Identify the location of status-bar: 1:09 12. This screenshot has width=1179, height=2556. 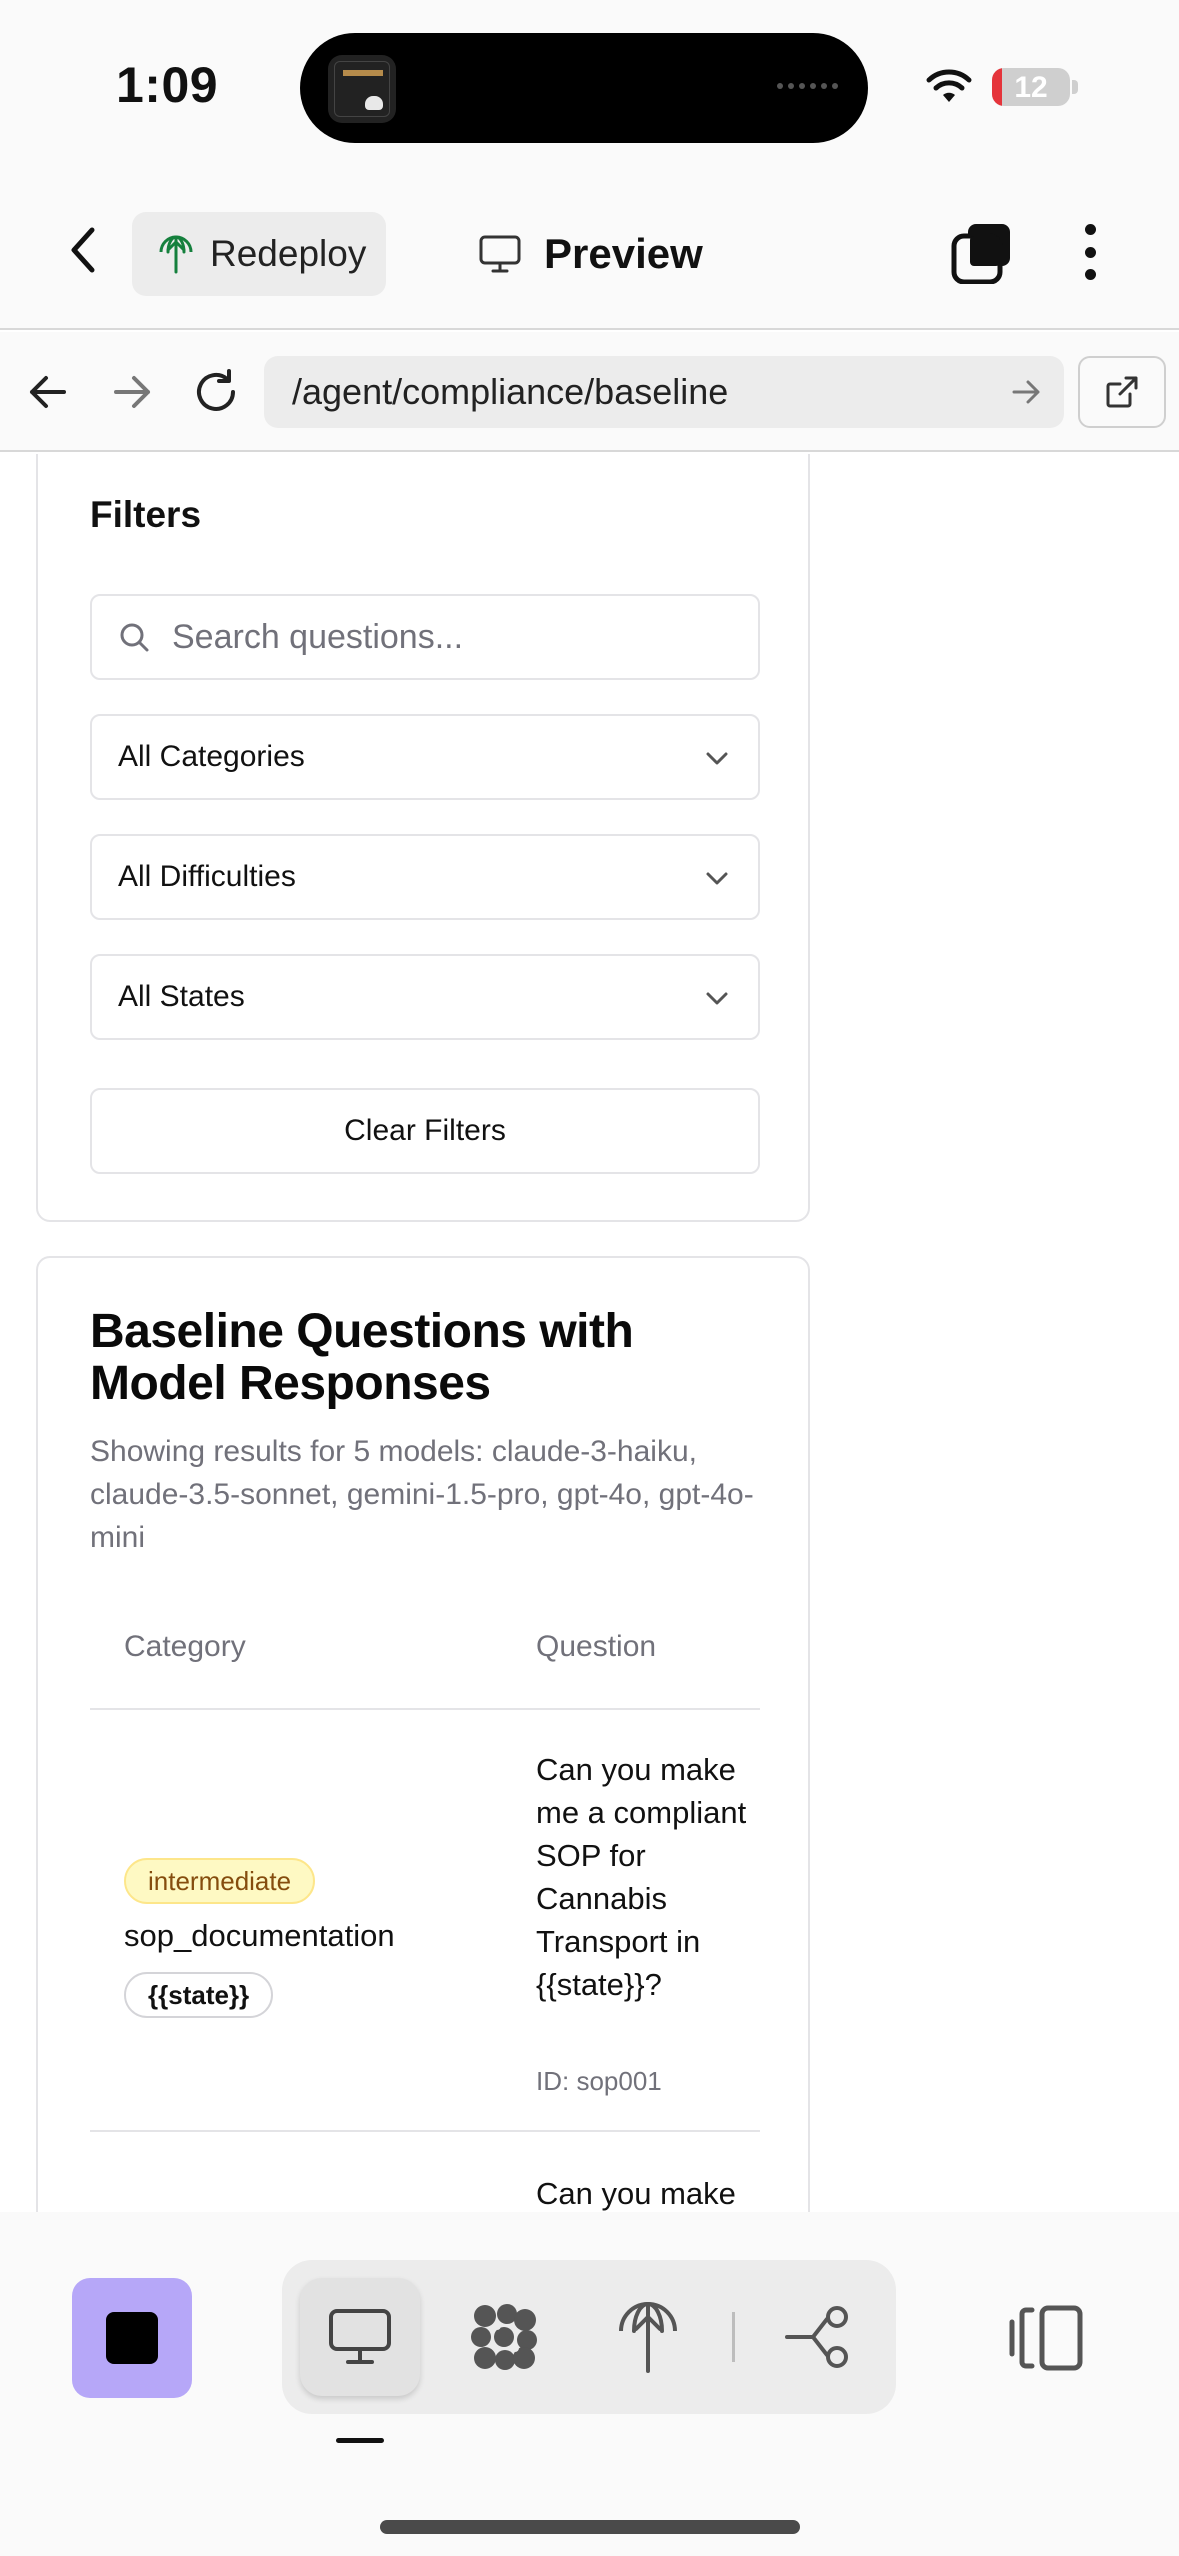
(589, 85).